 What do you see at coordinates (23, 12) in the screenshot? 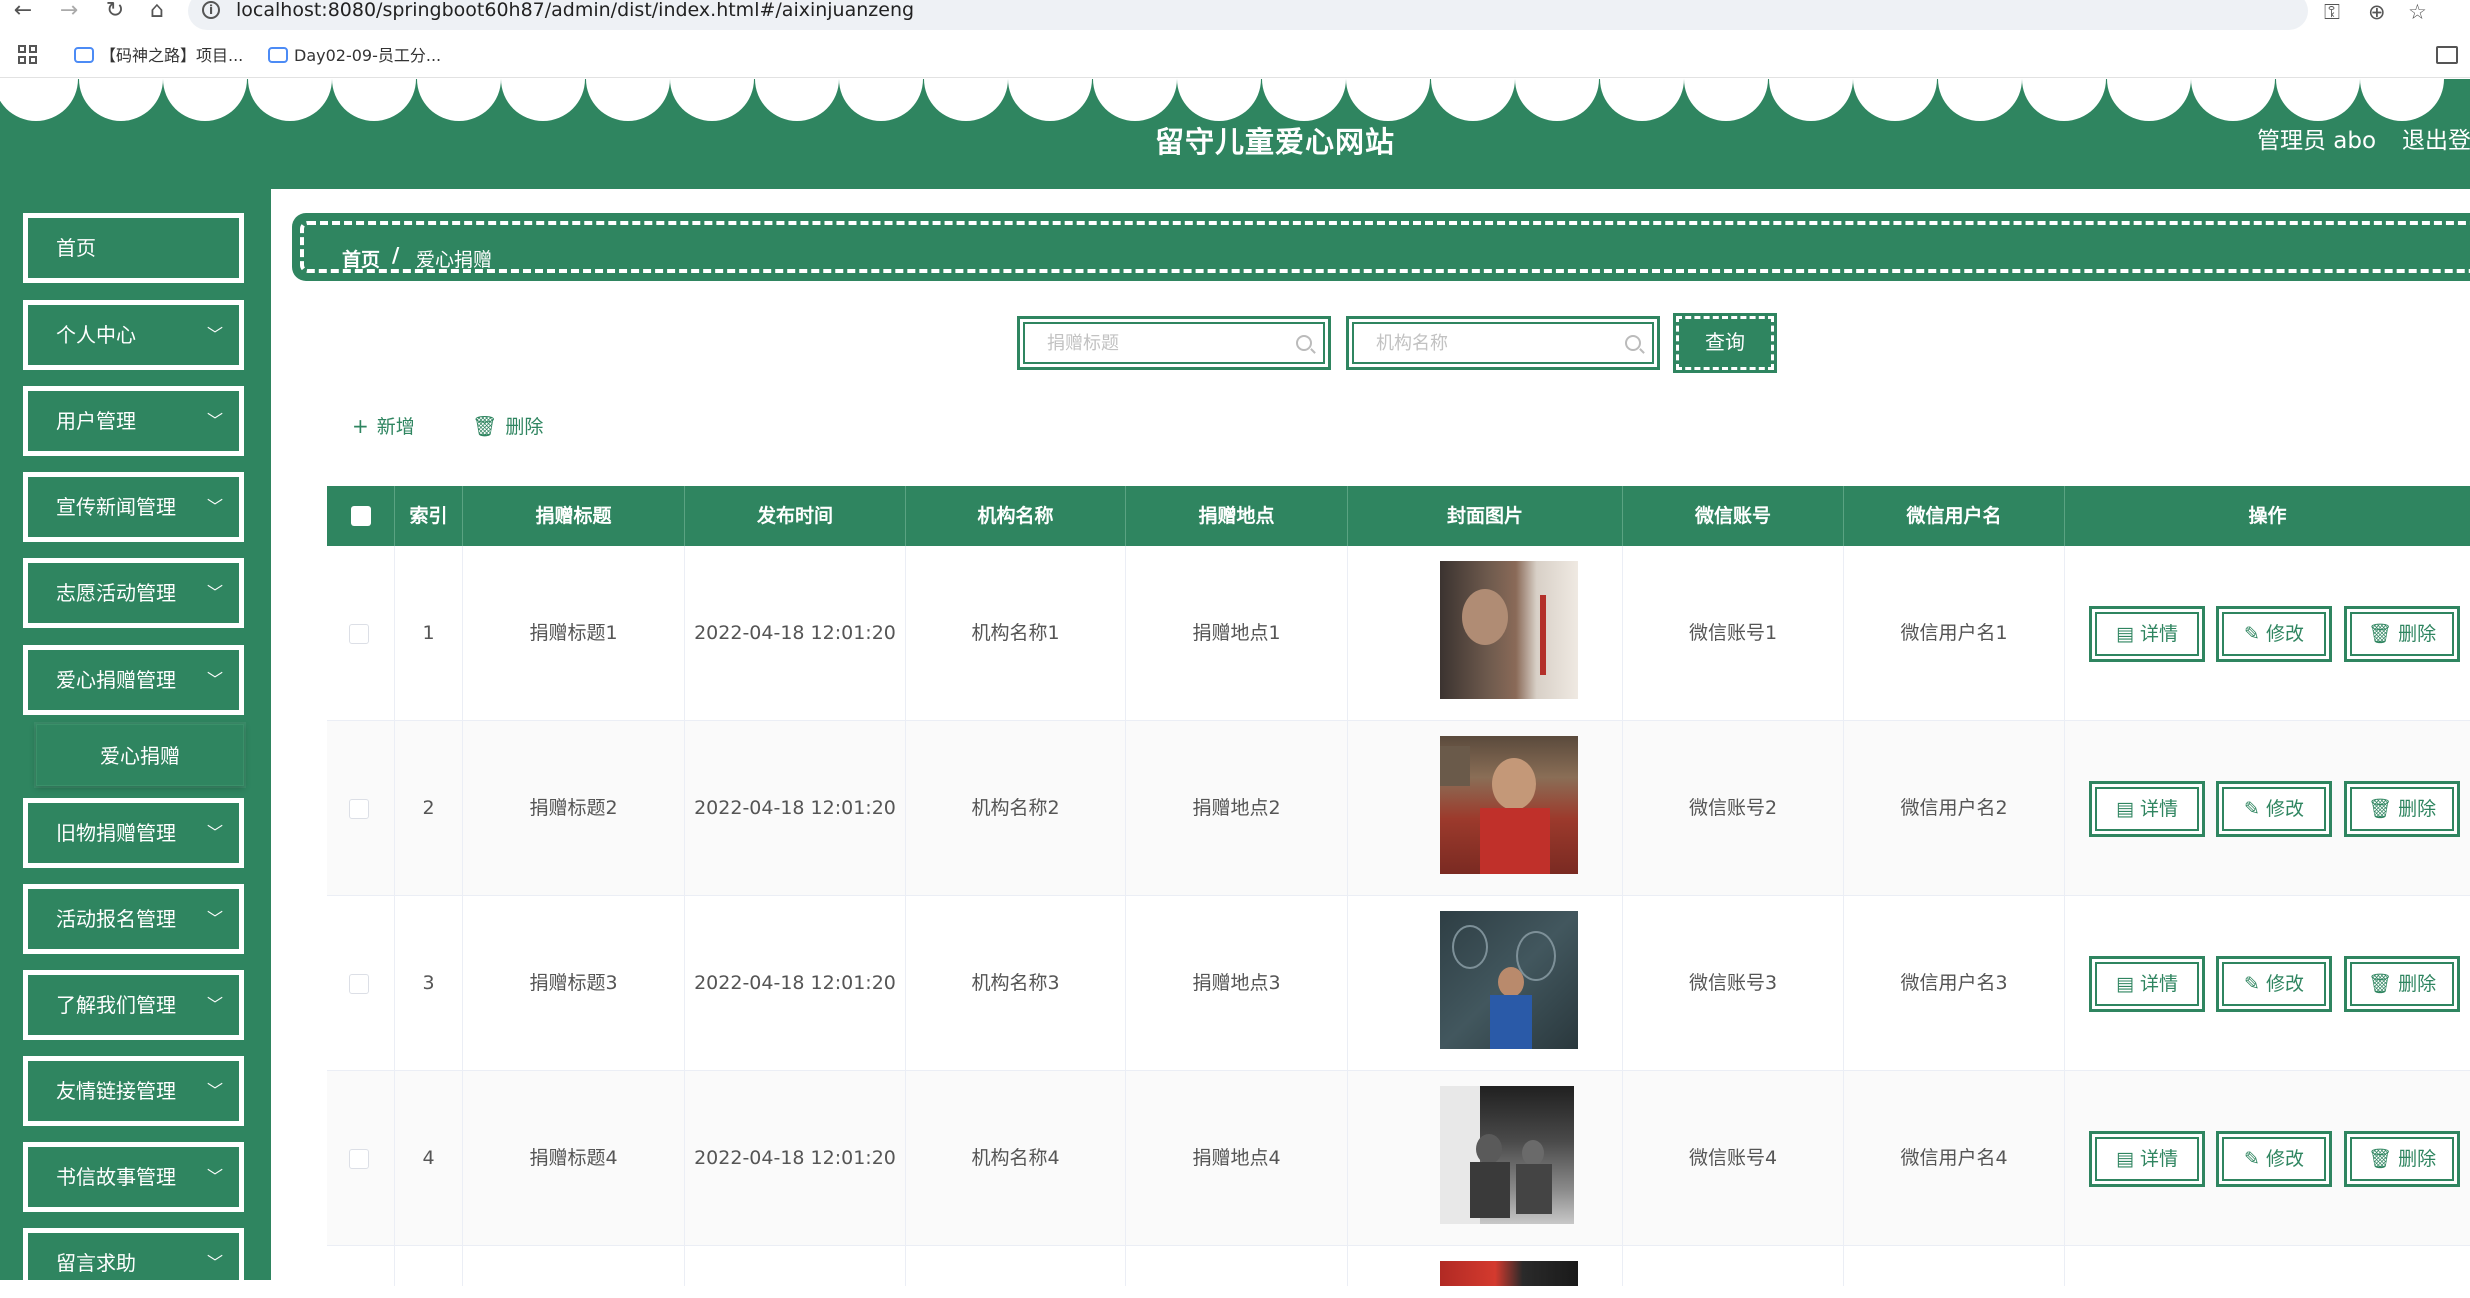
I see `back-arrow-icon: ←` at bounding box center [23, 12].